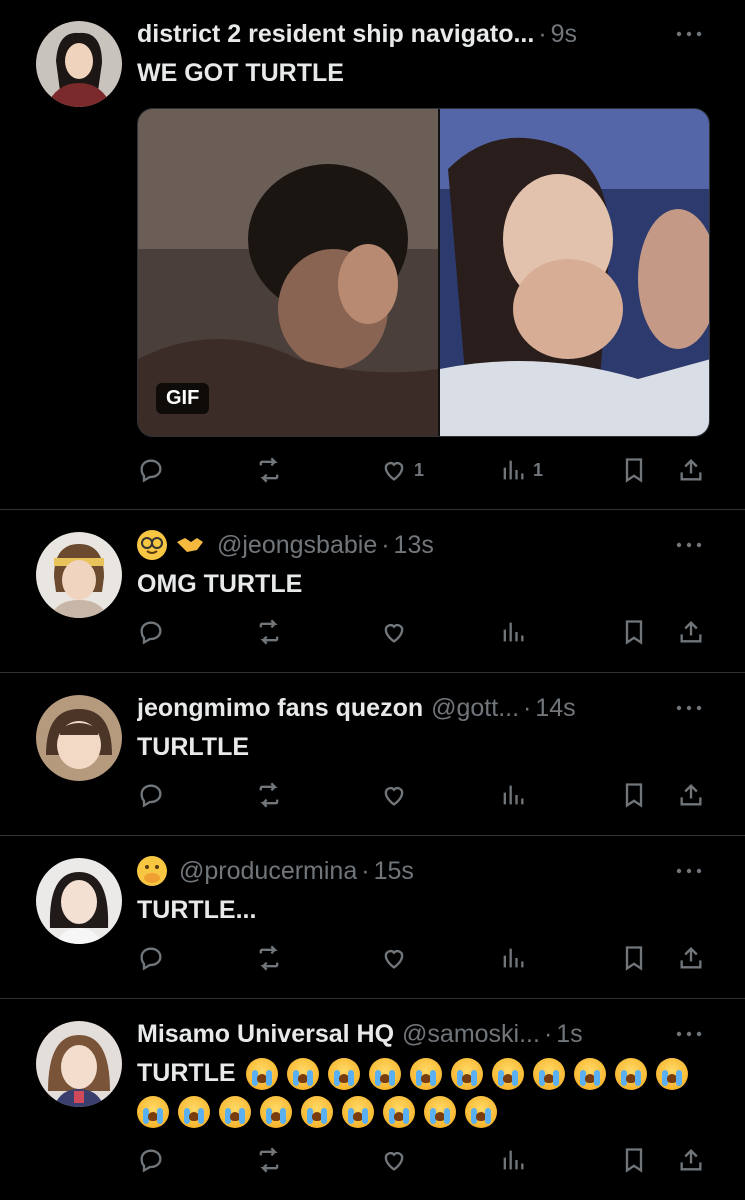 This screenshot has height=1200, width=745. Describe the element at coordinates (394, 871) in the screenshot. I see `timestamp: 15s` at that location.